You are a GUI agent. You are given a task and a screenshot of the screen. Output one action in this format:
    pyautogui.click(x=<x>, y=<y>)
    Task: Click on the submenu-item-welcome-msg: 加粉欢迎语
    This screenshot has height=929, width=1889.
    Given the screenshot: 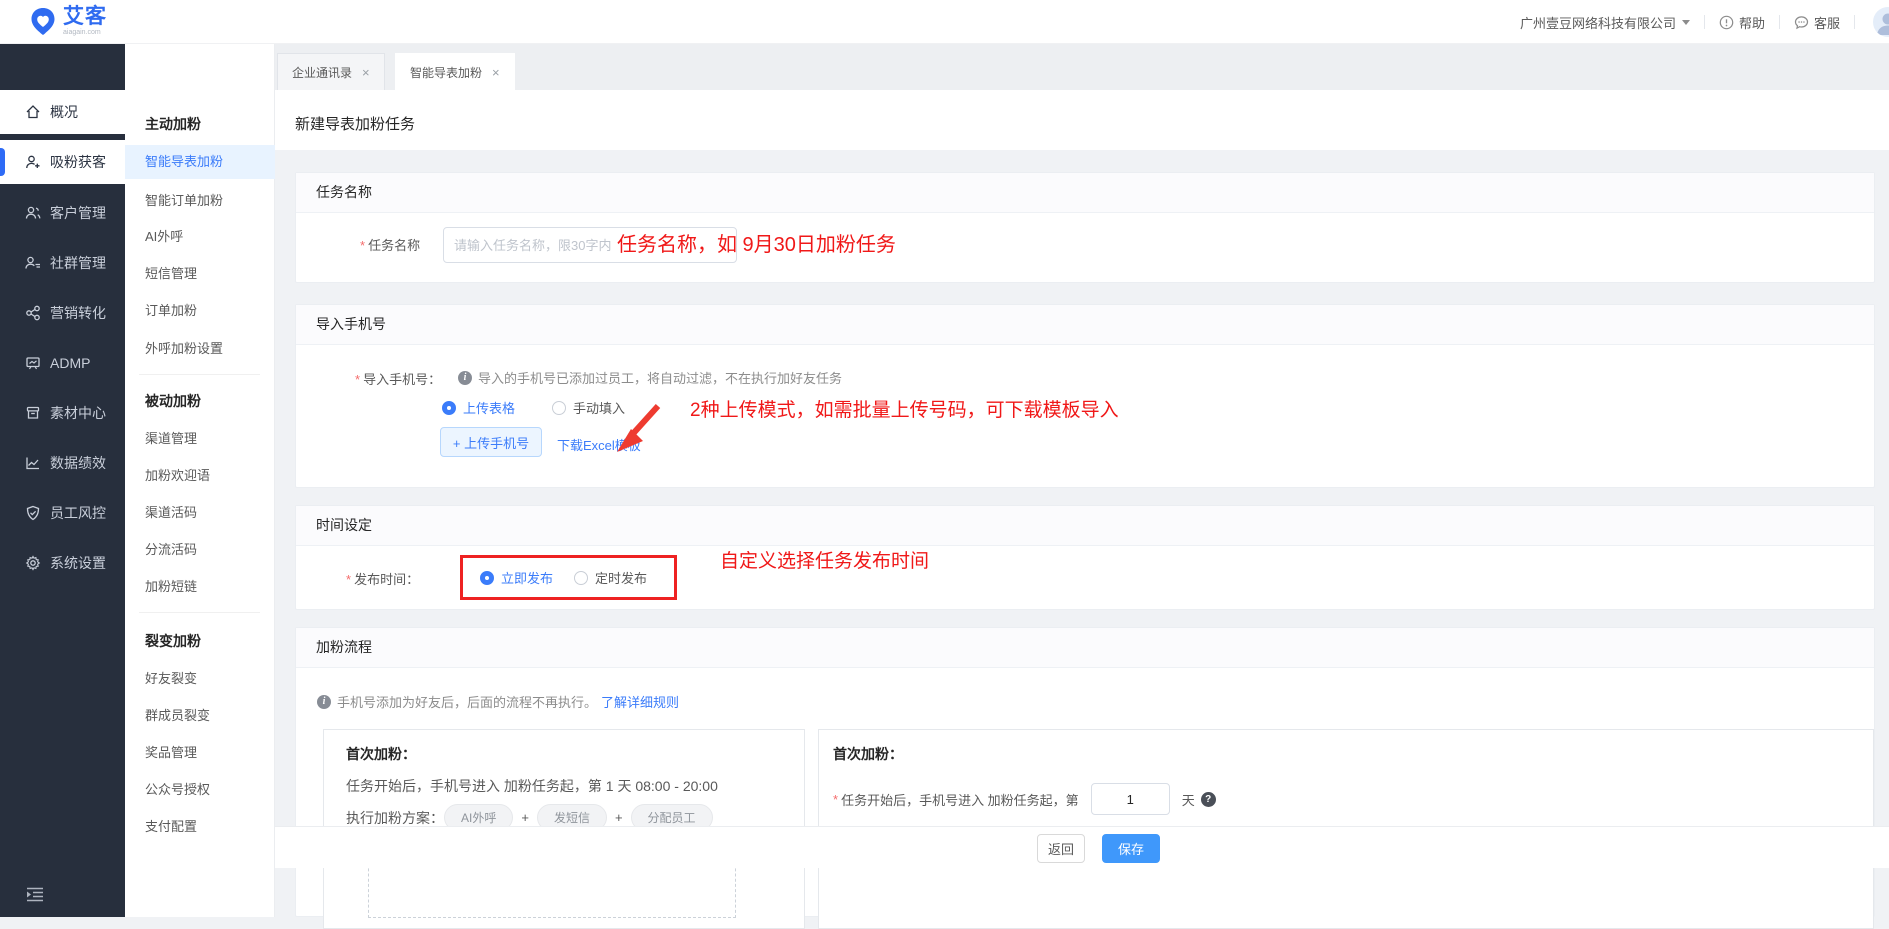 What is the action you would take?
    pyautogui.click(x=177, y=474)
    